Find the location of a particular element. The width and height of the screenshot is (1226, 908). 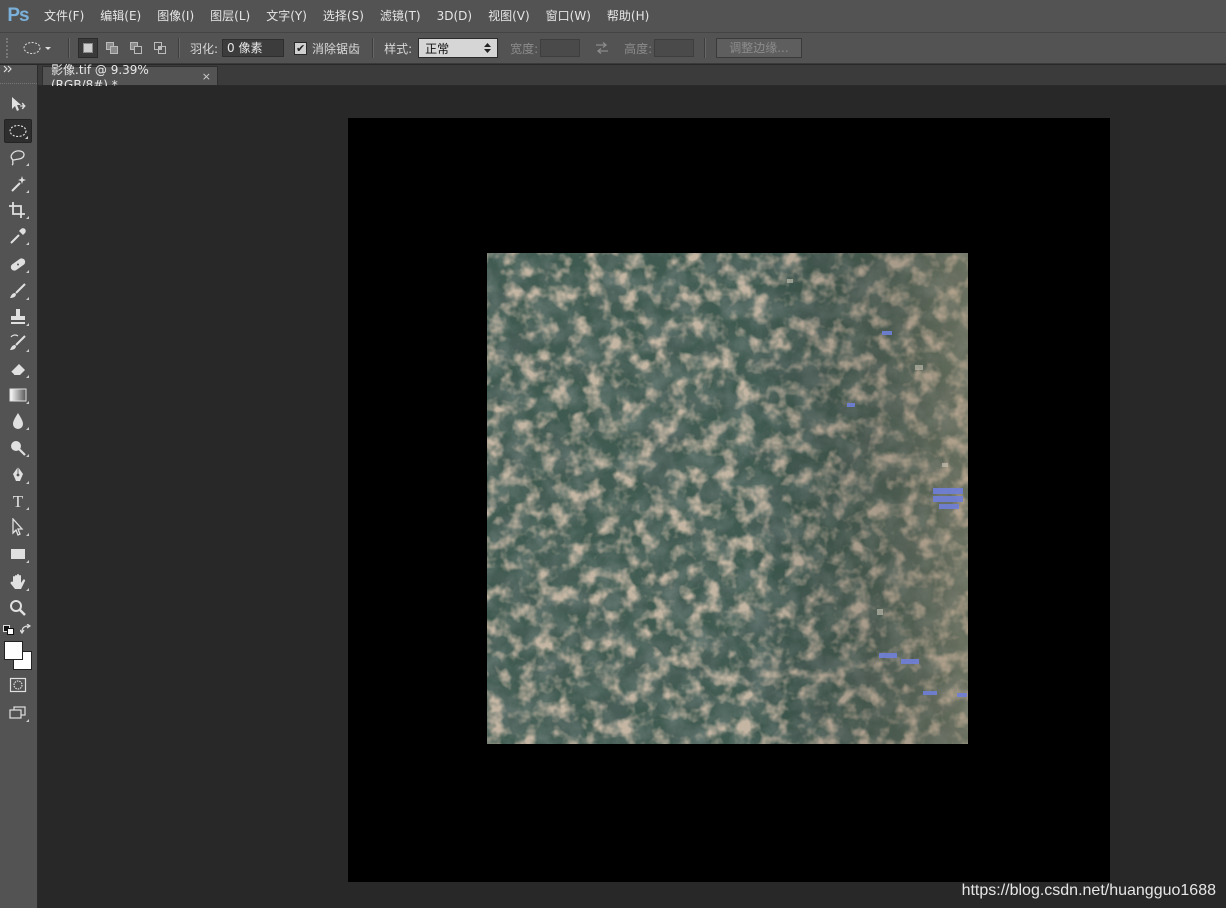

feather-input: 0 像素 is located at coordinates (253, 48).